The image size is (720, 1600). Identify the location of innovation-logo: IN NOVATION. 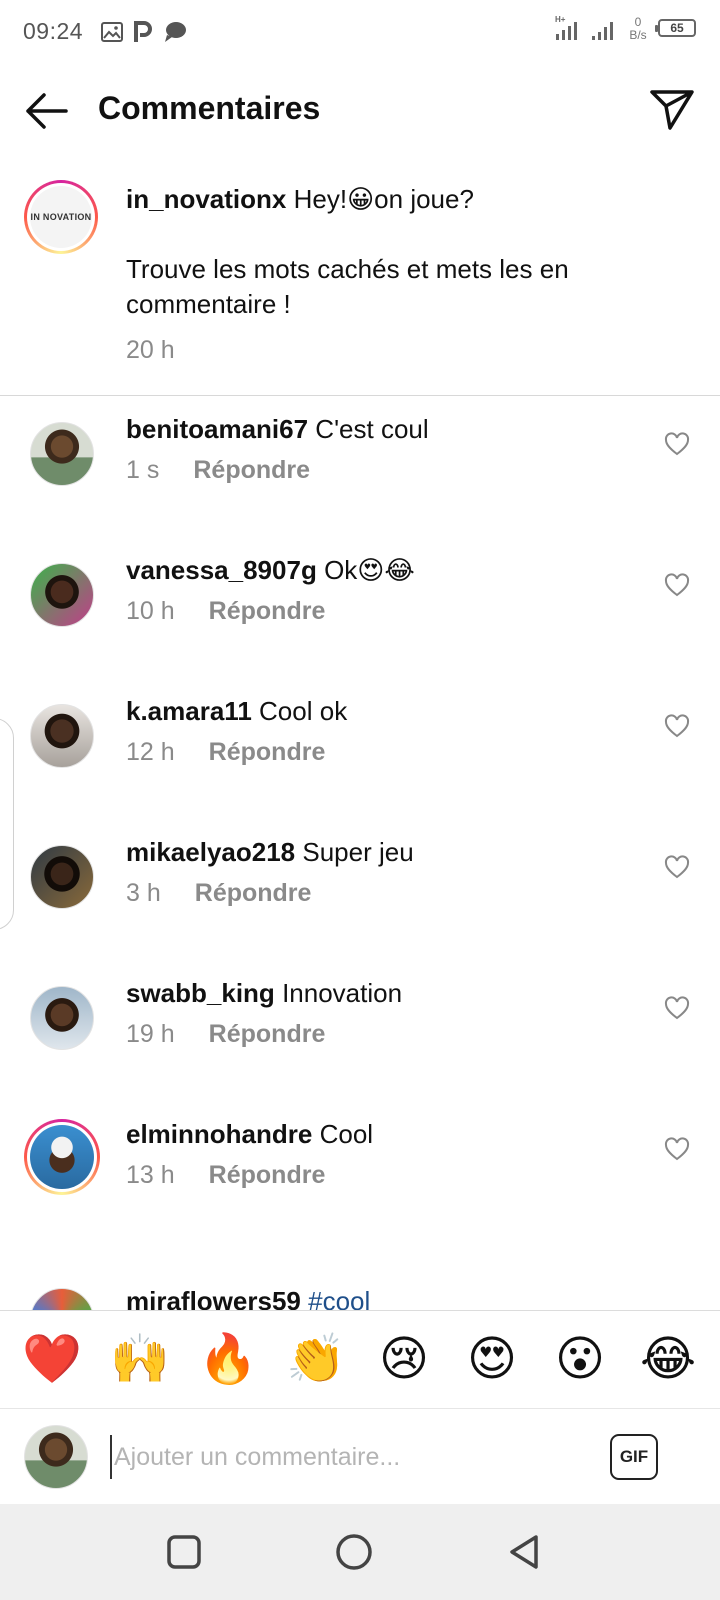
(61, 217).